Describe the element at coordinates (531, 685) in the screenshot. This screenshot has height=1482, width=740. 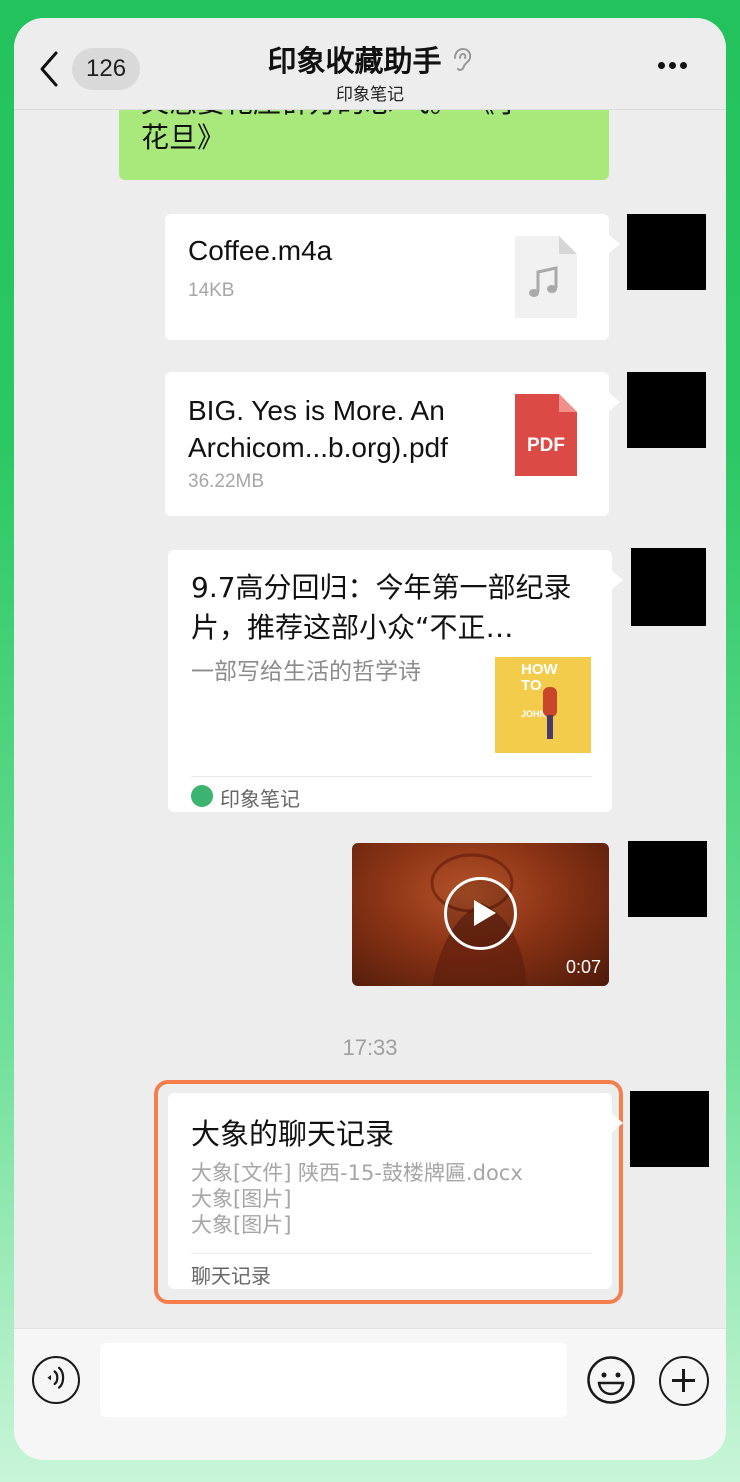
I see `thumb-text: TO` at that location.